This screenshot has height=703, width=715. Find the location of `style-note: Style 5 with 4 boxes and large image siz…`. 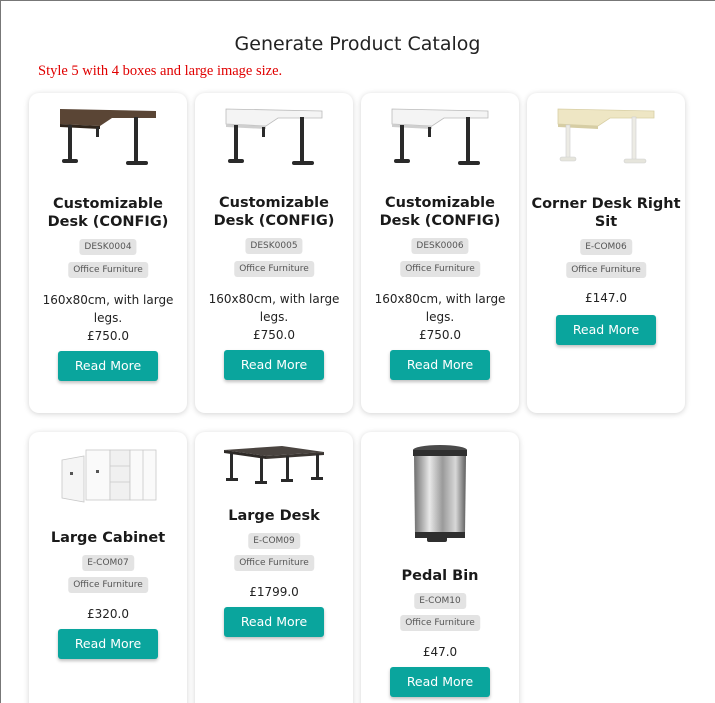

style-note: Style 5 with 4 boxes and large image siz… is located at coordinates (160, 71).